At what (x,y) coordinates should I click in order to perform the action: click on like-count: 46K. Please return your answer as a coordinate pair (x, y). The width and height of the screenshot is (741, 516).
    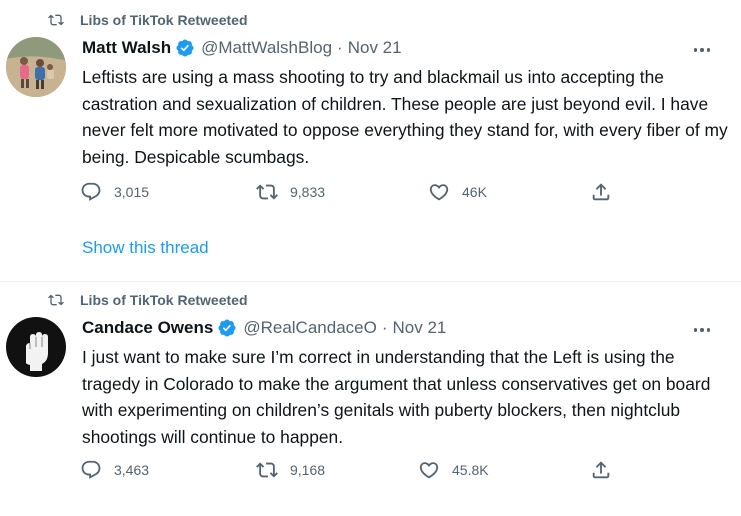
    Looking at the image, I should click on (474, 192).